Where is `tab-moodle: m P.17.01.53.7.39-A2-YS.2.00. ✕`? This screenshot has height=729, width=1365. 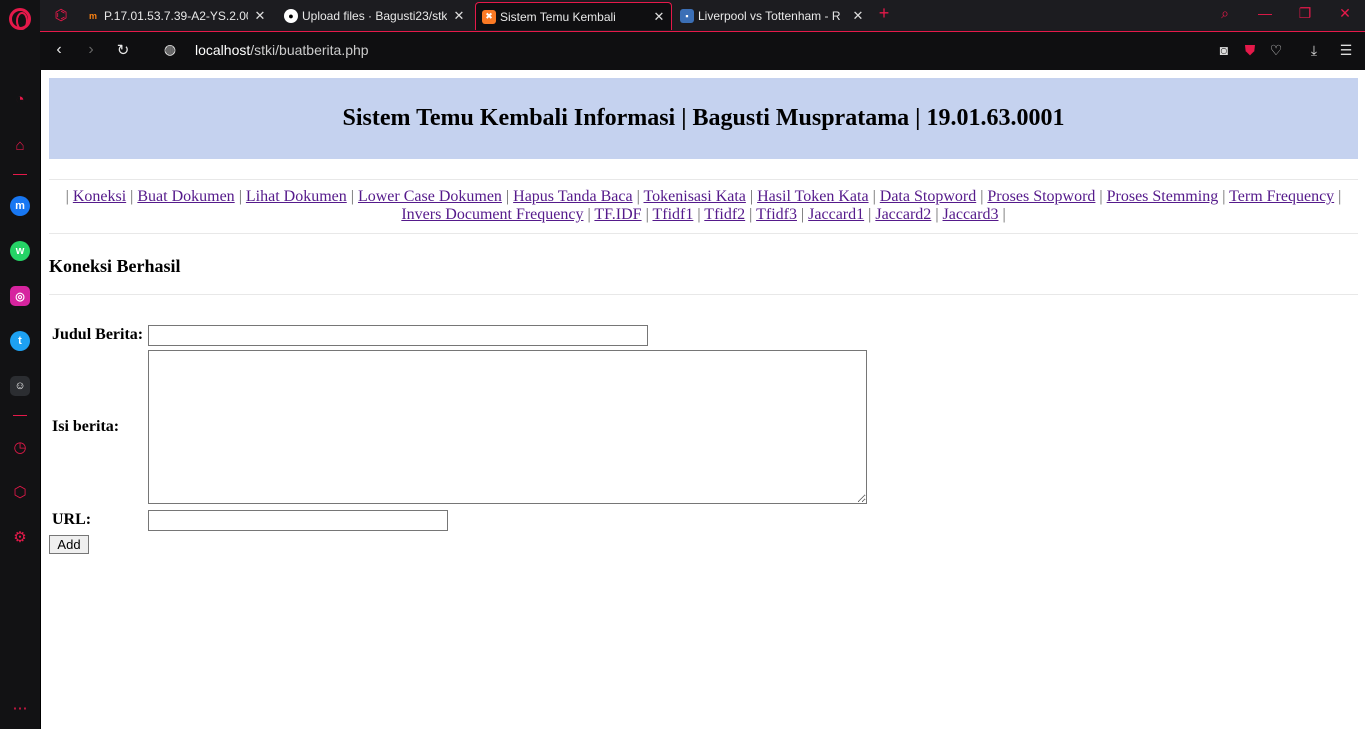 tab-moodle: m P.17.01.53.7.39-A2-YS.2.00. ✕ is located at coordinates (176, 16).